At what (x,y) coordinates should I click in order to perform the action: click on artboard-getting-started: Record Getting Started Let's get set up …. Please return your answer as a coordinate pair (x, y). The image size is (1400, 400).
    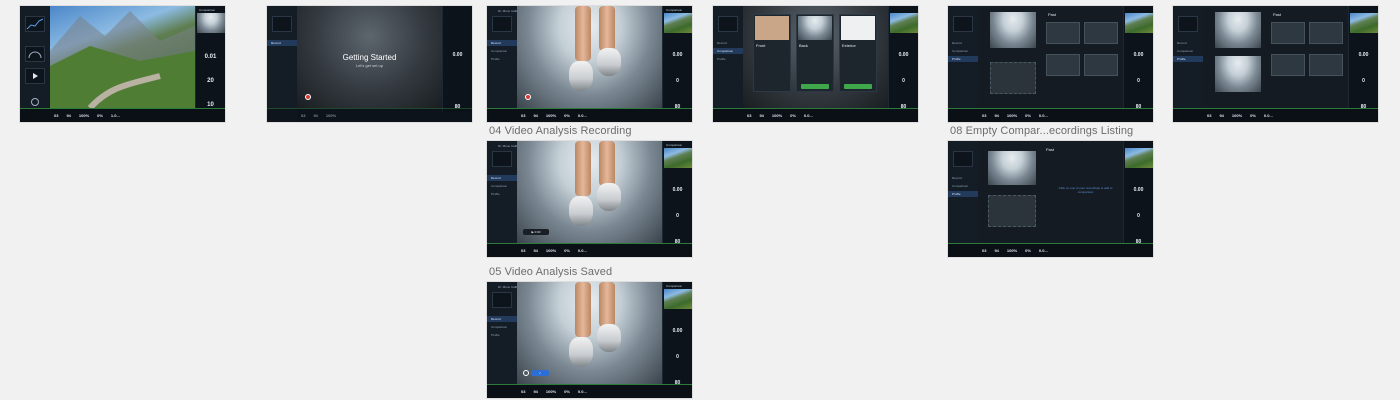
    Looking at the image, I should click on (369, 64).